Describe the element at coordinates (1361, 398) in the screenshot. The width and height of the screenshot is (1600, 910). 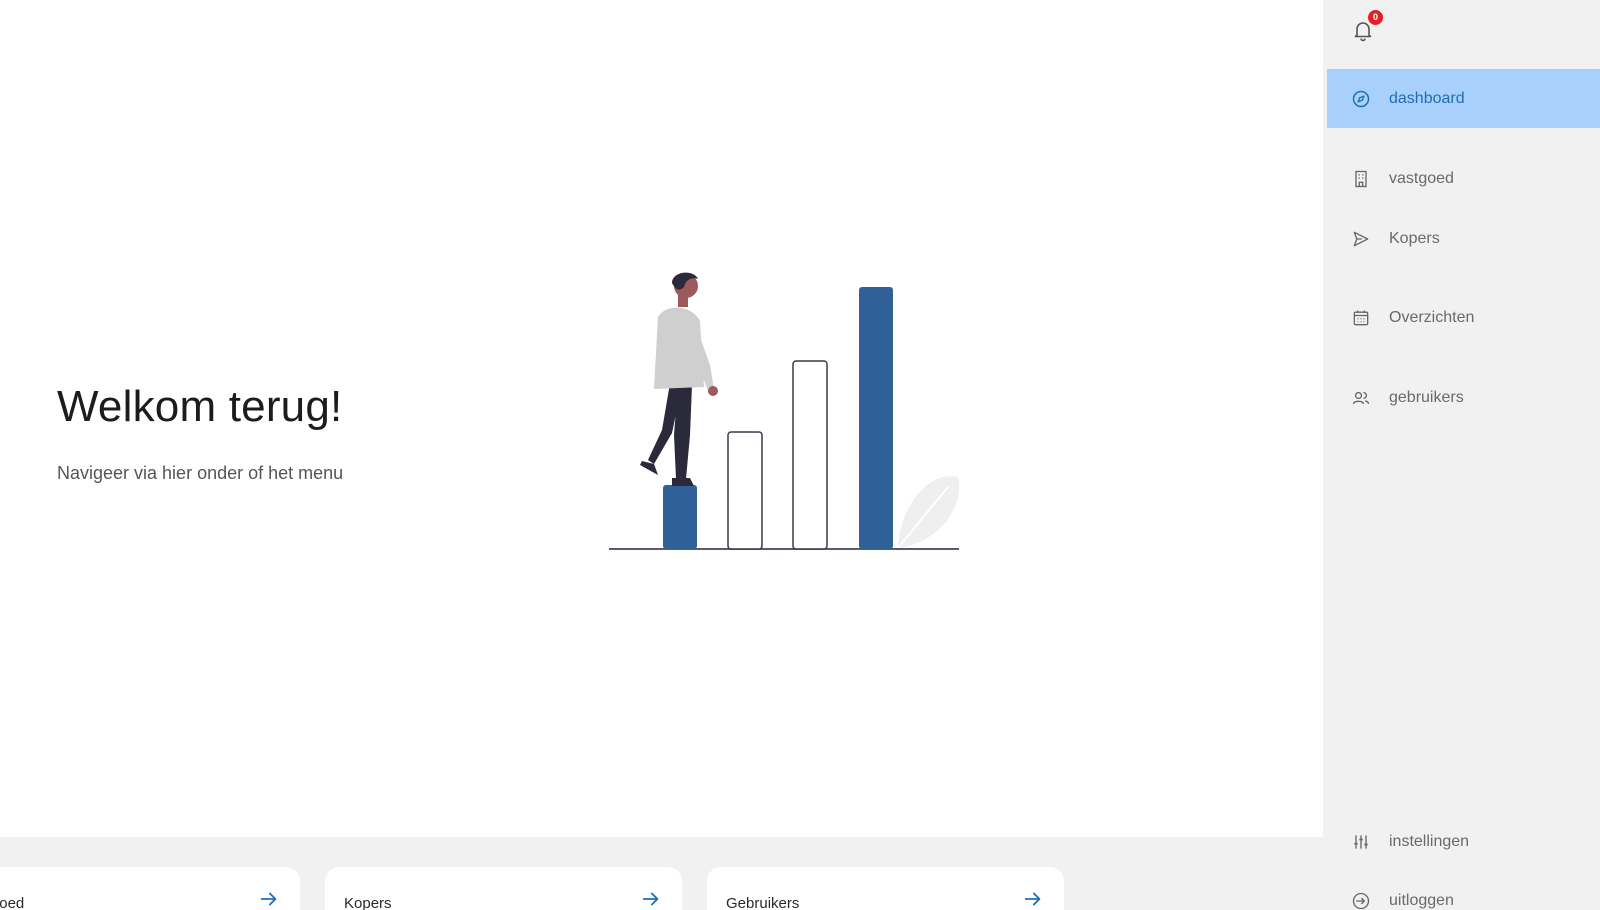
I see `users-icon` at that location.